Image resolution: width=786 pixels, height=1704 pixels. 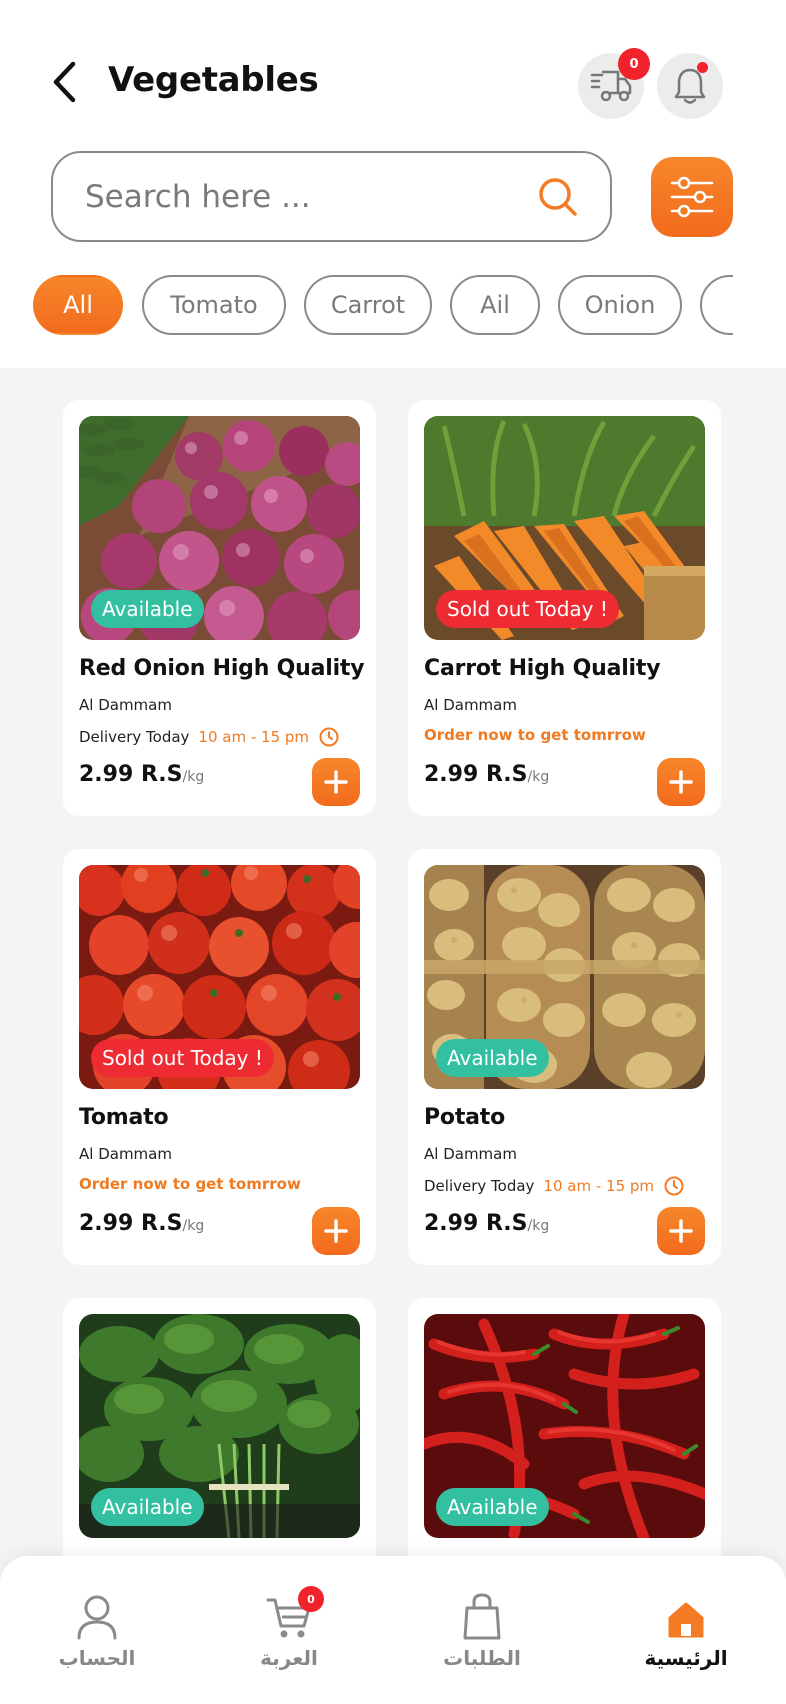 I want to click on nav-cart-label: العربة, so click(x=289, y=1658).